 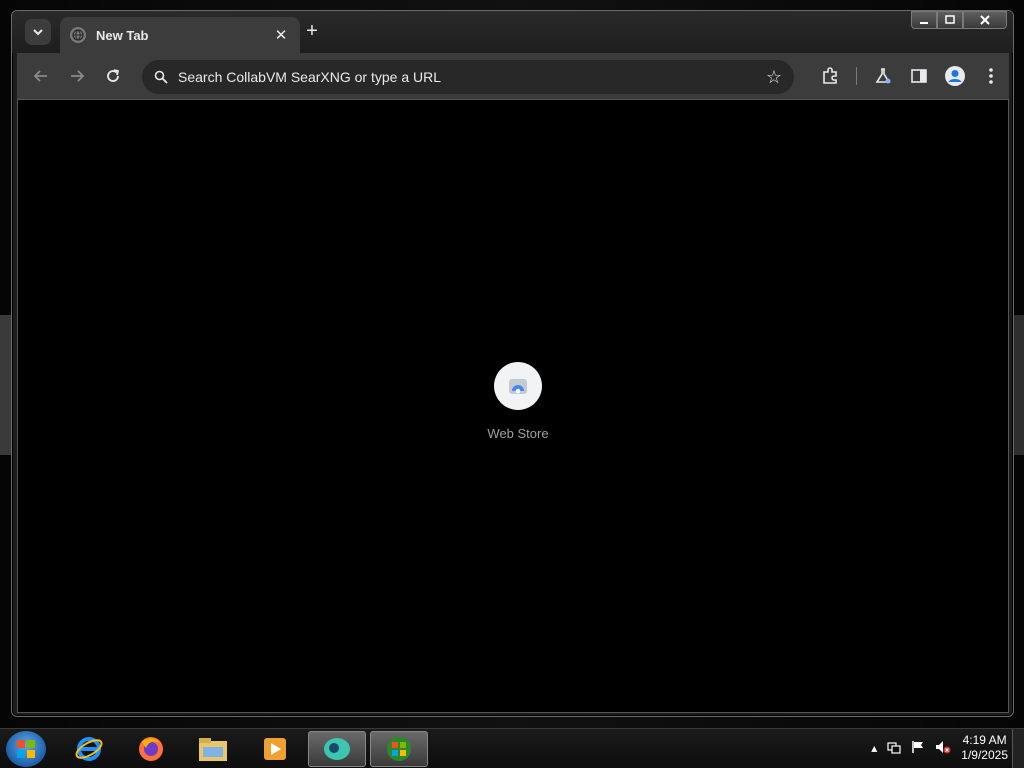 What do you see at coordinates (161, 77) in the screenshot?
I see `search-icon` at bounding box center [161, 77].